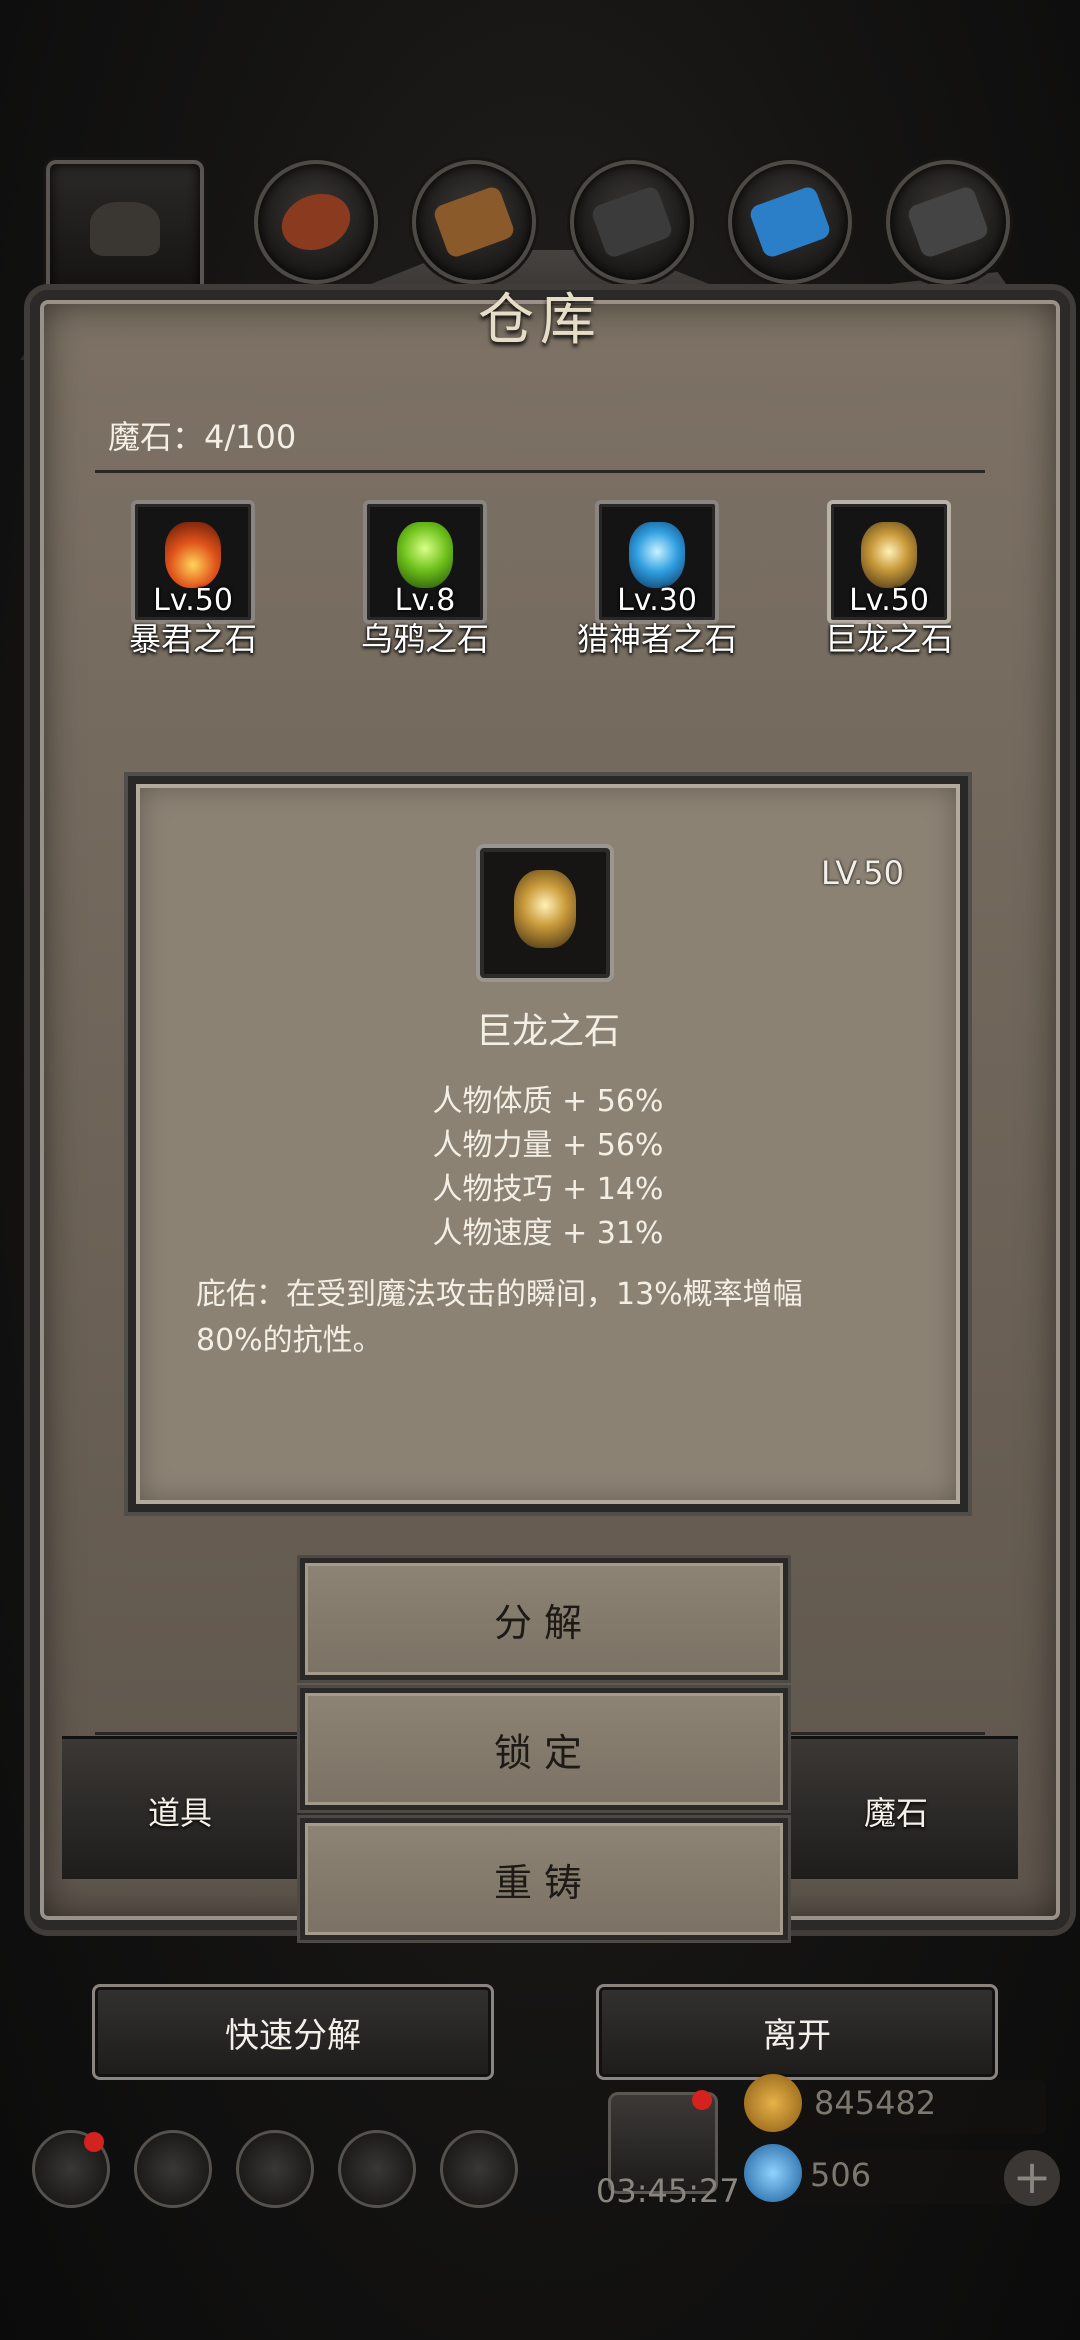  I want to click on leave-button: 离开, so click(797, 2032).